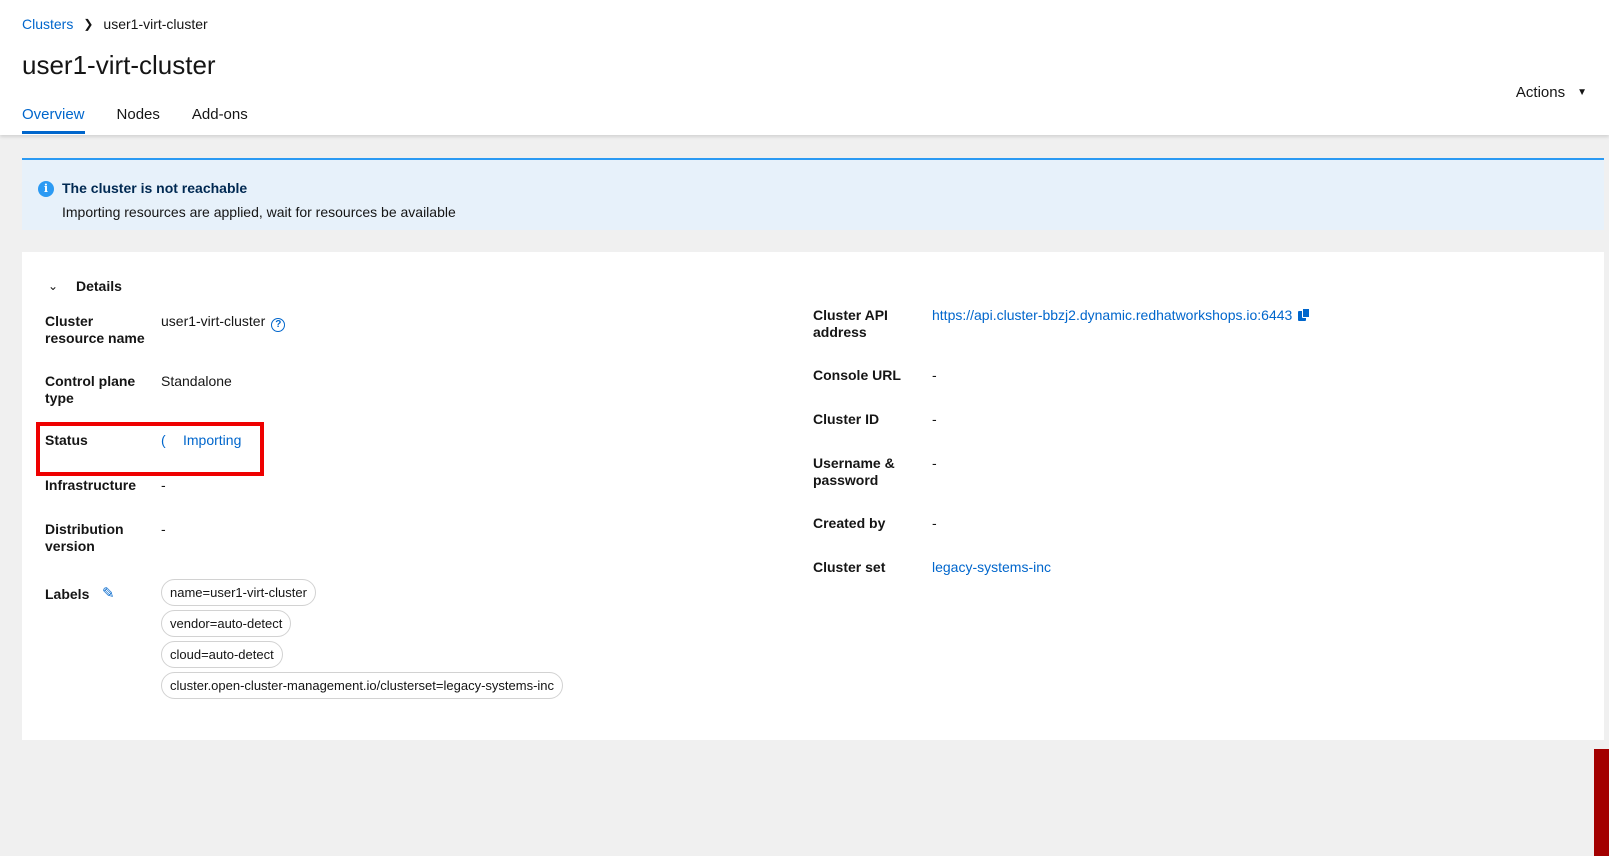 The height and width of the screenshot is (856, 1609). What do you see at coordinates (220, 120) in the screenshot?
I see `tab-add-ons: Add-ons` at bounding box center [220, 120].